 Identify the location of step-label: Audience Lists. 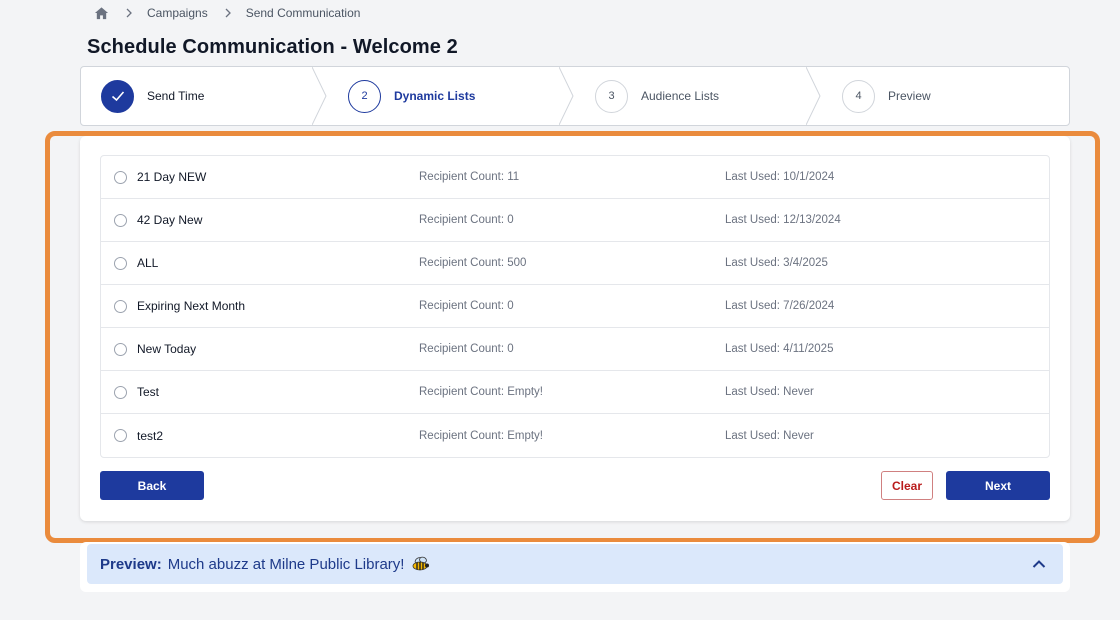
(680, 96).